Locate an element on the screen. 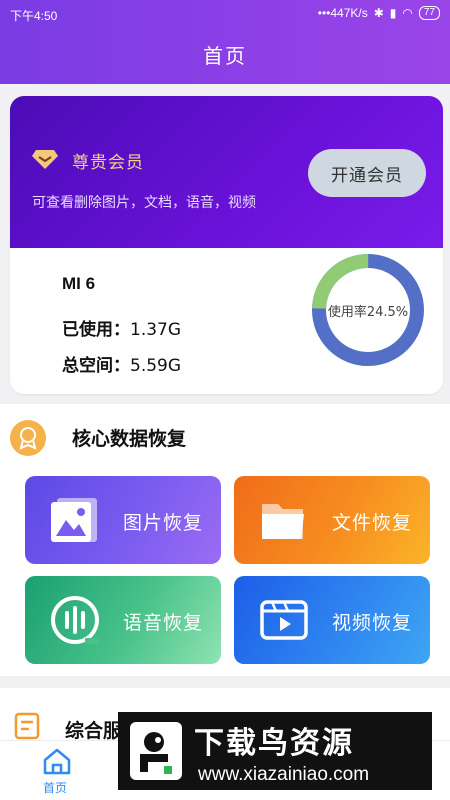 The height and width of the screenshot is (800, 450). signal-icon: ▮ is located at coordinates (393, 13).